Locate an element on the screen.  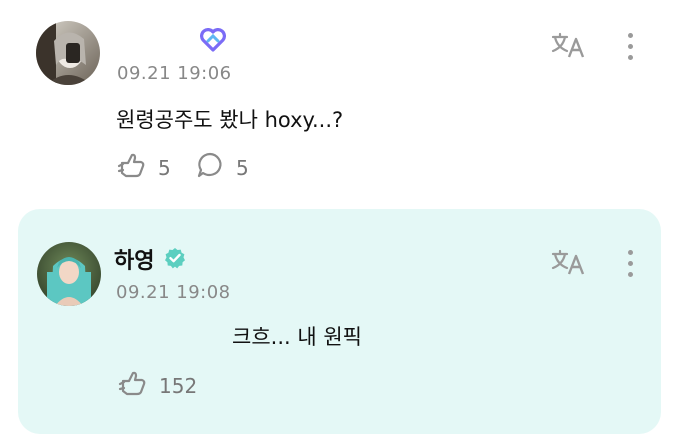
reply-button: 5 is located at coordinates (222, 167).